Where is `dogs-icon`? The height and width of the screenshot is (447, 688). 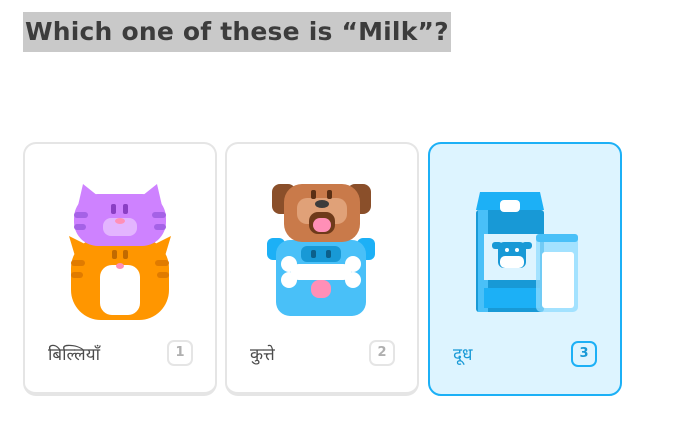 dogs-icon is located at coordinates (321, 250).